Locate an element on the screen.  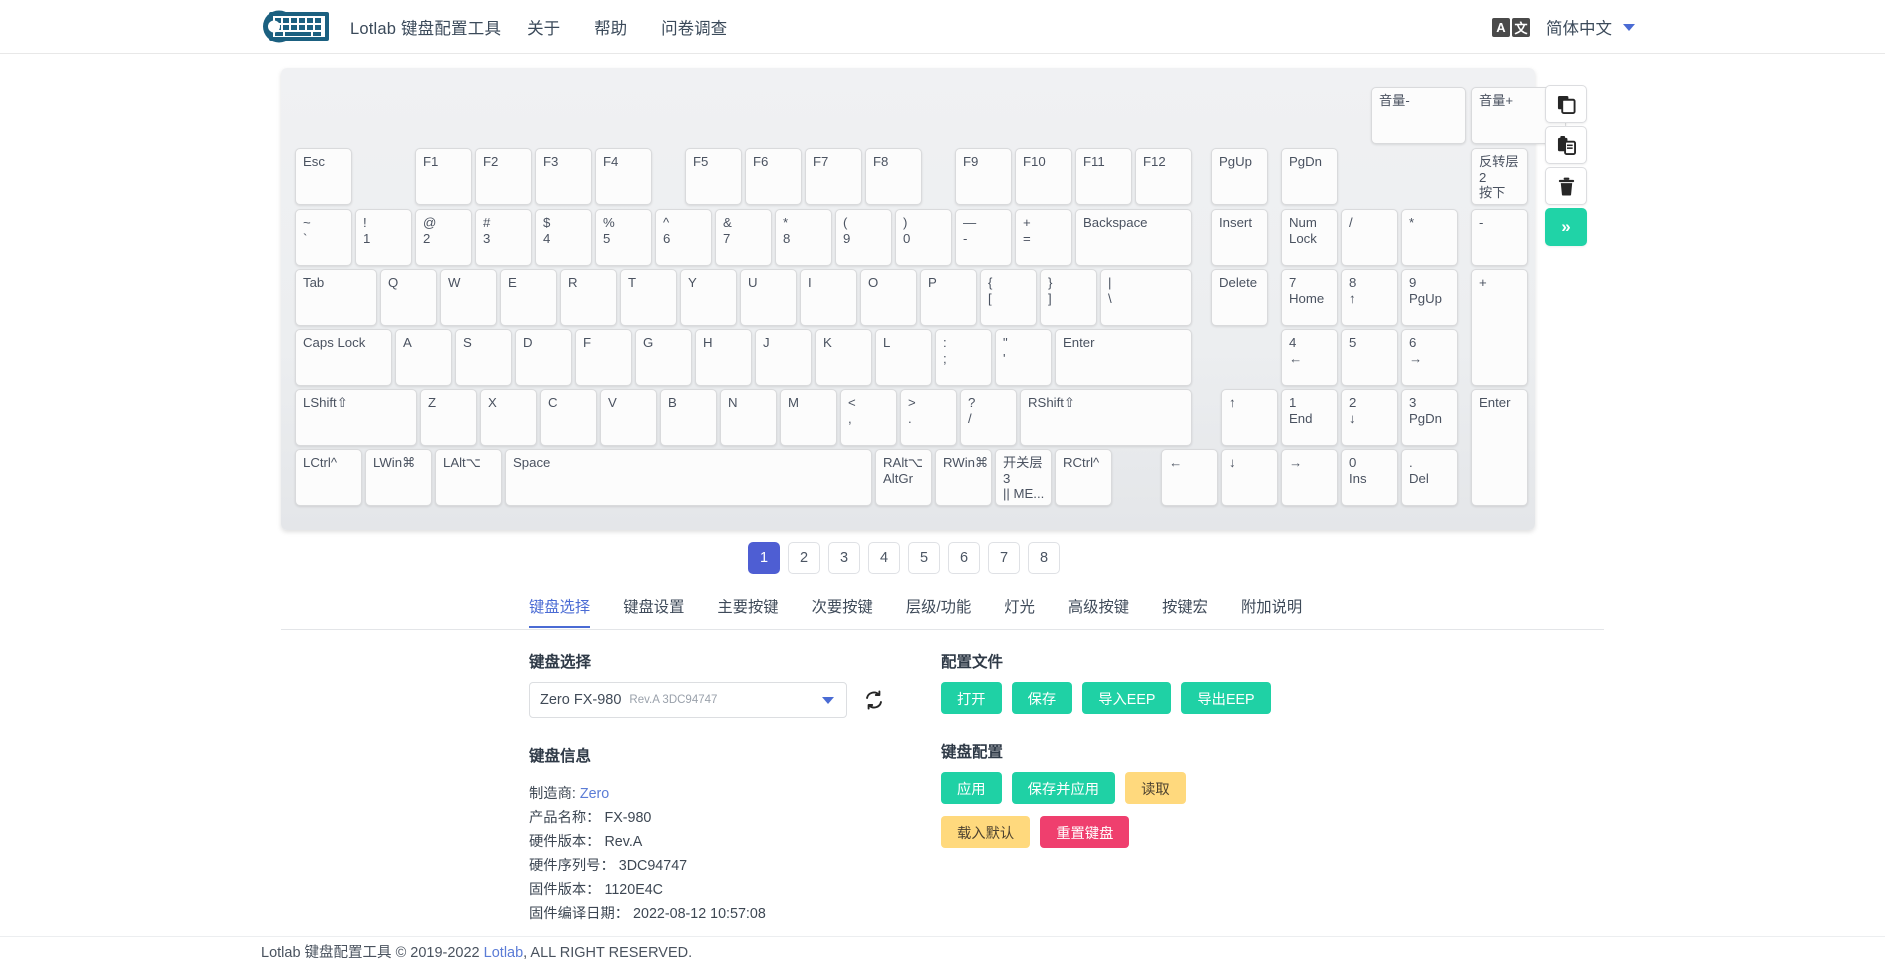
page-button: 4 is located at coordinates (884, 558).